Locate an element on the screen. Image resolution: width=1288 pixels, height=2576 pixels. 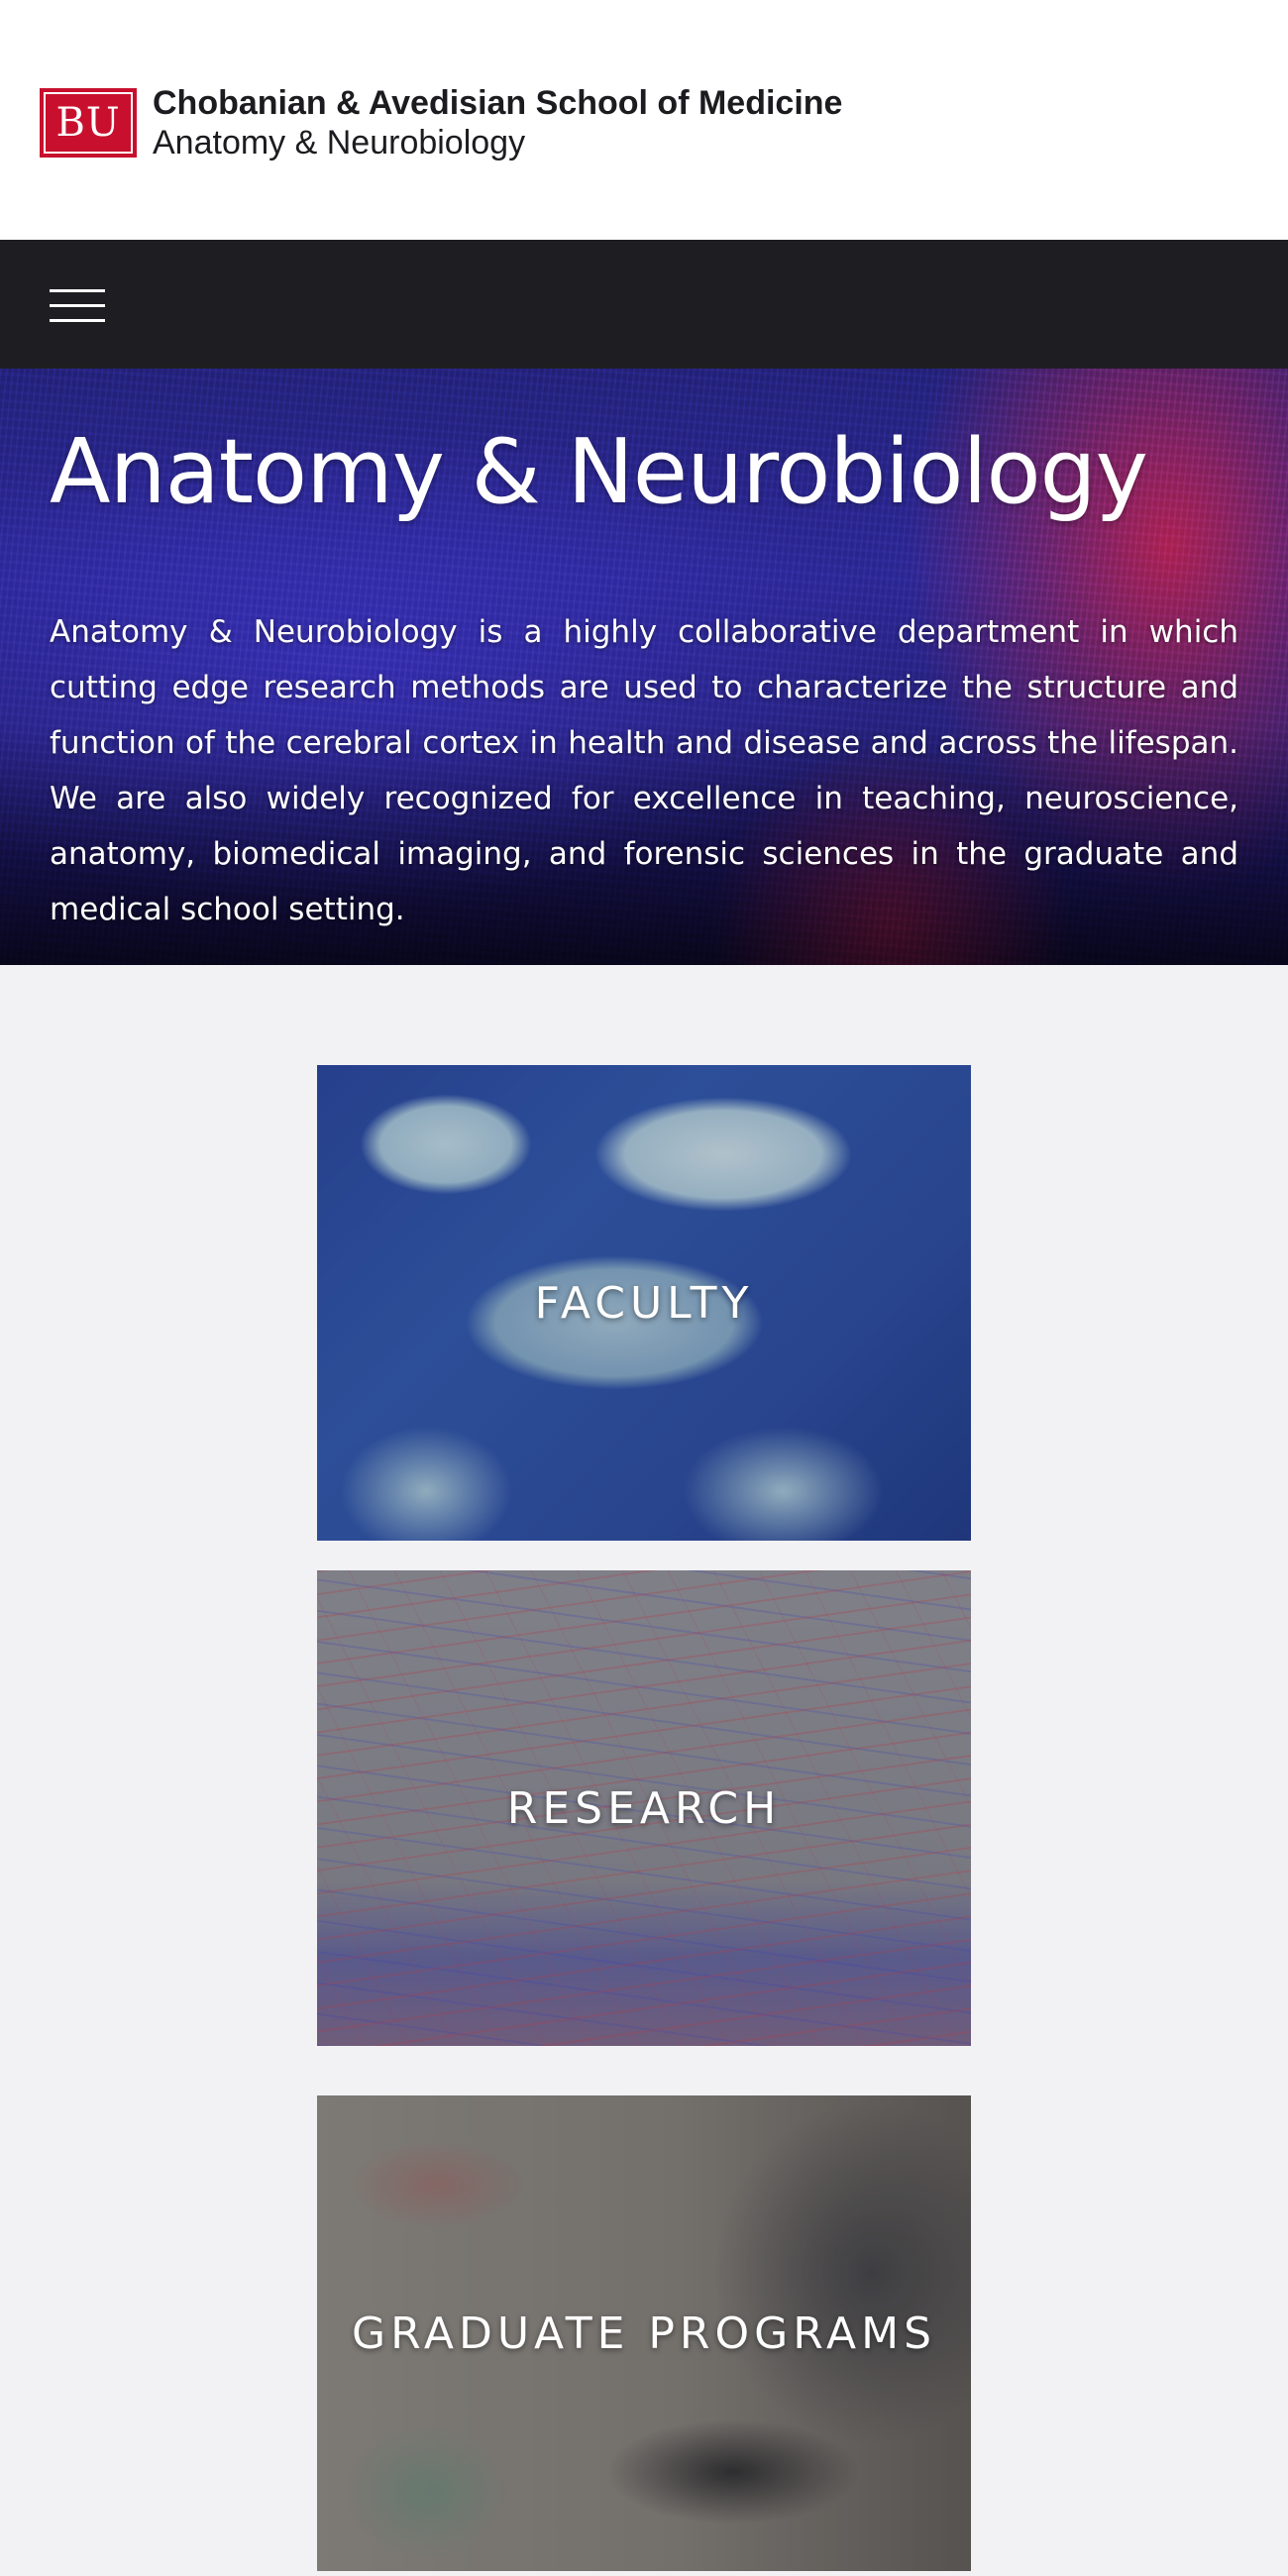
graduate-programs-tile-label: GRADUATE PROGRAMS is located at coordinates (644, 2333).